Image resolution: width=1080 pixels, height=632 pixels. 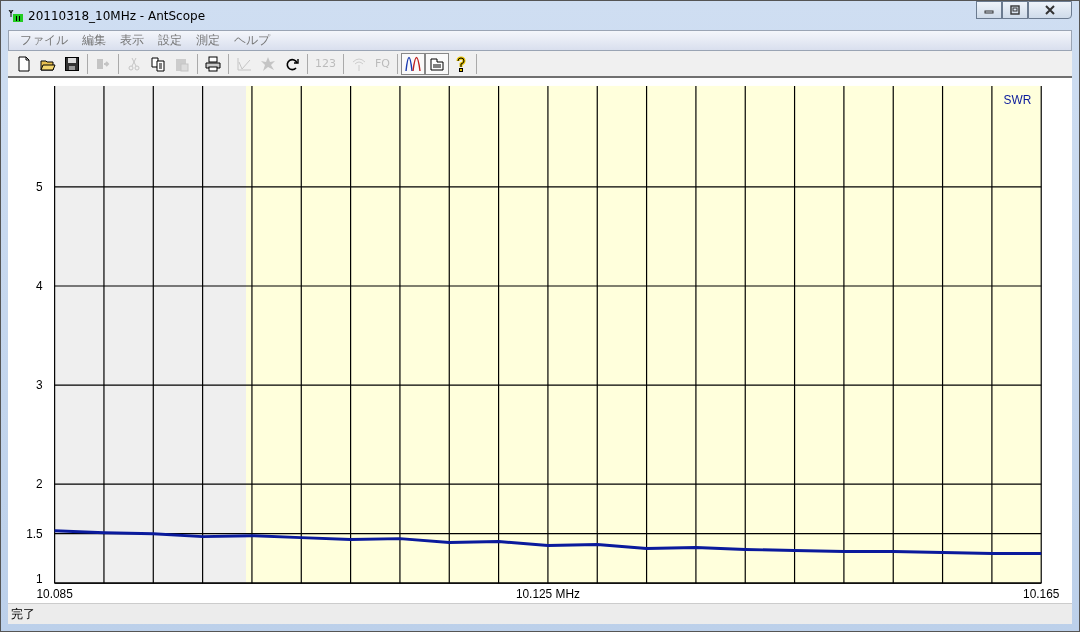 What do you see at coordinates (132, 40) in the screenshot?
I see `menu-item: 表示` at bounding box center [132, 40].